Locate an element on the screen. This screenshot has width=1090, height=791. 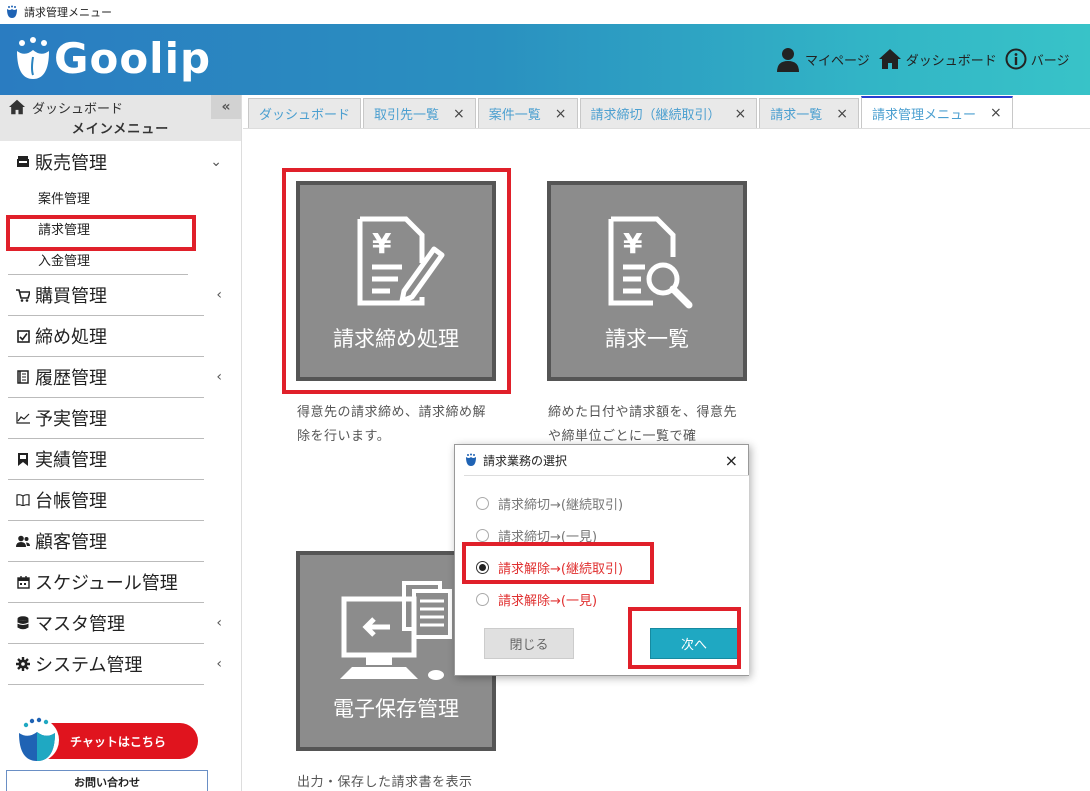
sidebar-item-budget: 予実管理 is located at coordinates (106, 418).